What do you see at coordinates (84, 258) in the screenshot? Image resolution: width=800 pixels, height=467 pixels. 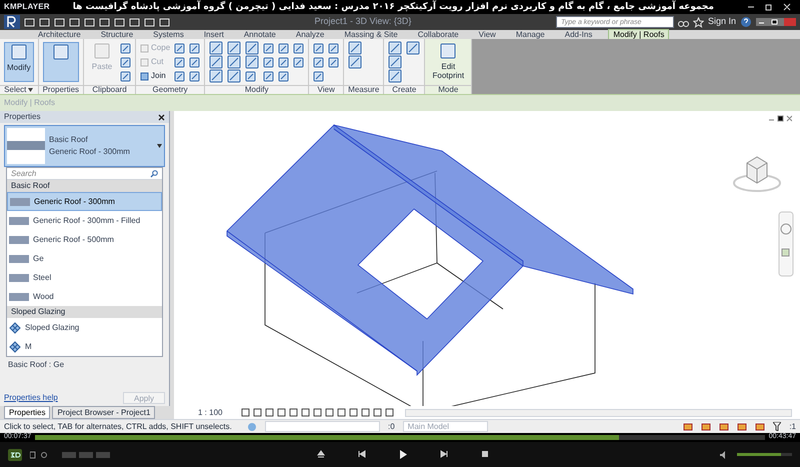 I see `type-option: Ge` at bounding box center [84, 258].